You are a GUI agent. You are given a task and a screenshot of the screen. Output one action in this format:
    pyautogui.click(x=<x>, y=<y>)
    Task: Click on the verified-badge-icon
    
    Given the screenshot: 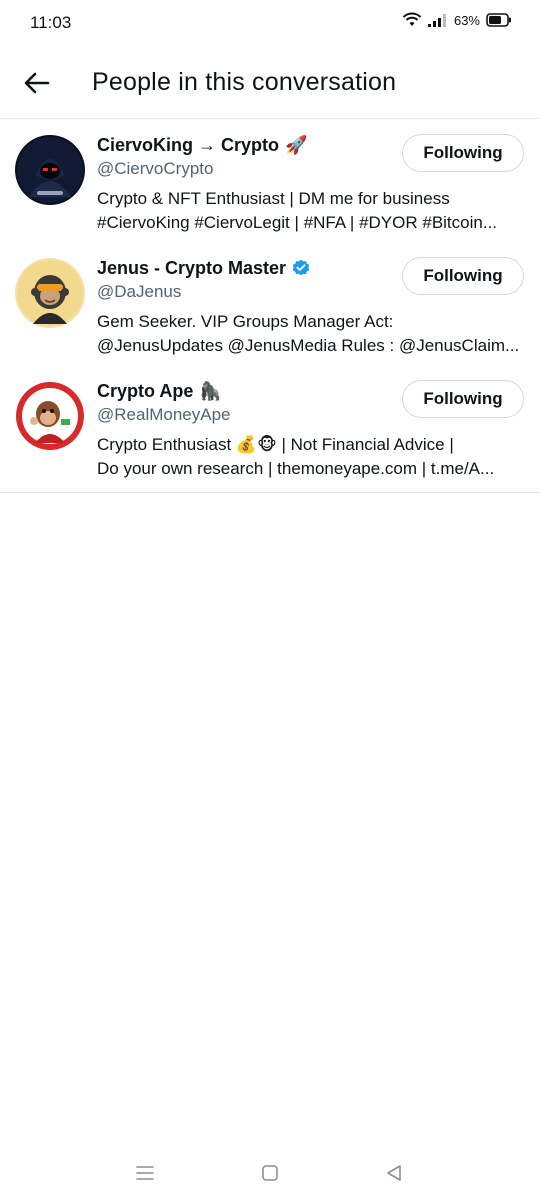 What is the action you would take?
    pyautogui.click(x=301, y=268)
    